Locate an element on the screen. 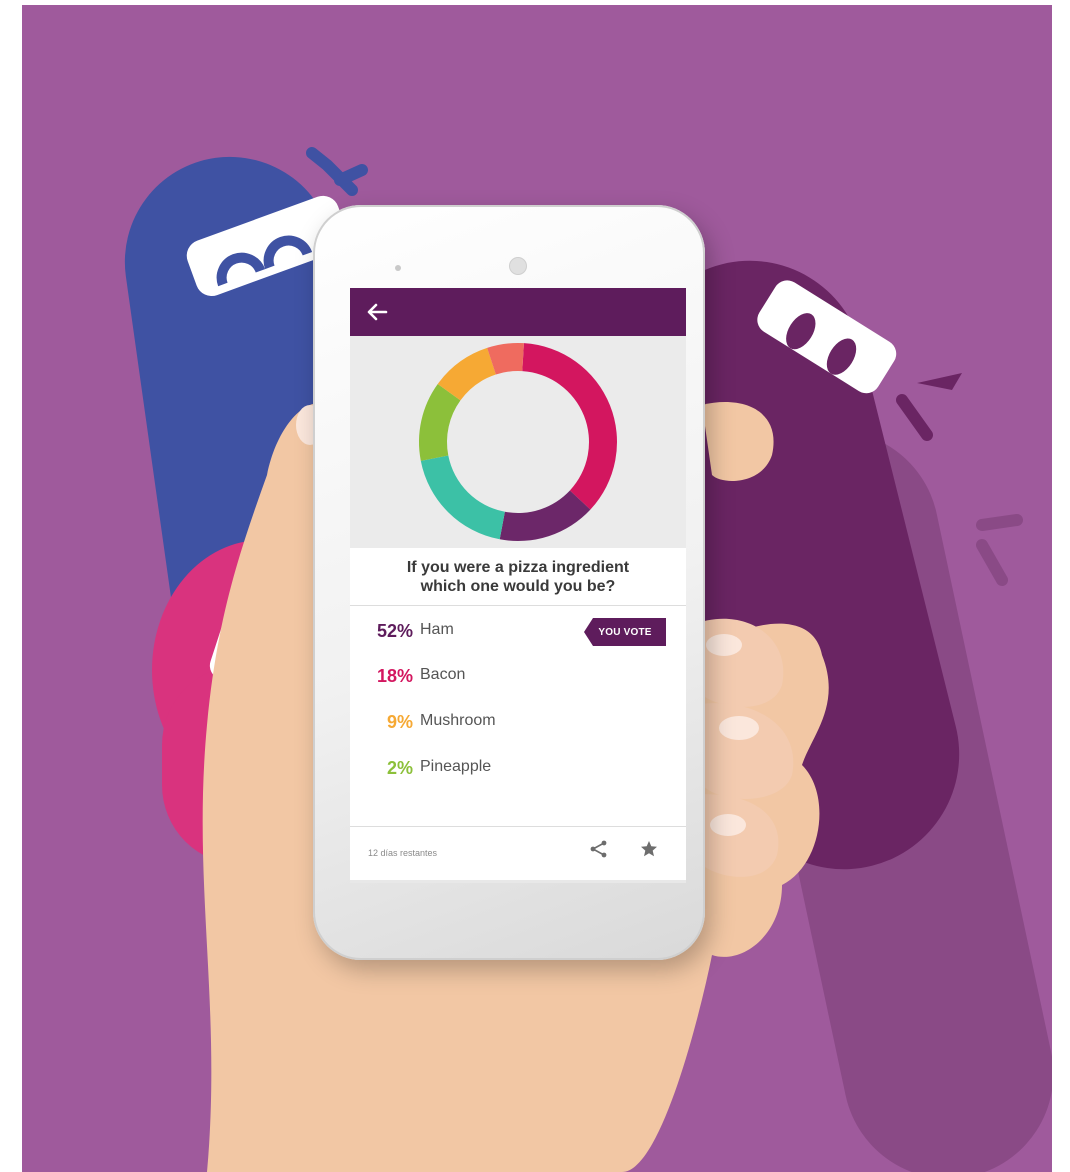 The width and height of the screenshot is (1070, 1172). phone-speaker-dot is located at coordinates (398, 268).